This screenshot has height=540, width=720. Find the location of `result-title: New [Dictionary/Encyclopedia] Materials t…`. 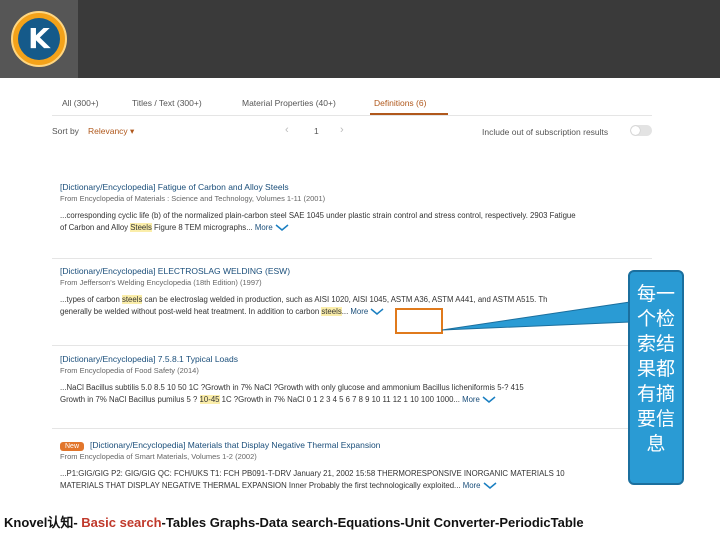

result-title: New [Dictionary/Encyclopedia] Materials t… is located at coordinates (360, 446).